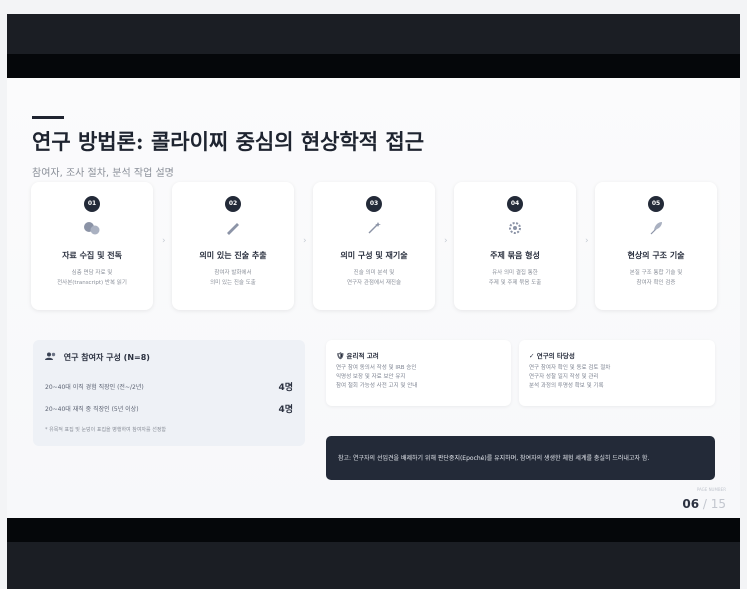 The height and width of the screenshot is (589, 747). Describe the element at coordinates (374, 204) in the screenshot. I see `step-number: 03` at that location.